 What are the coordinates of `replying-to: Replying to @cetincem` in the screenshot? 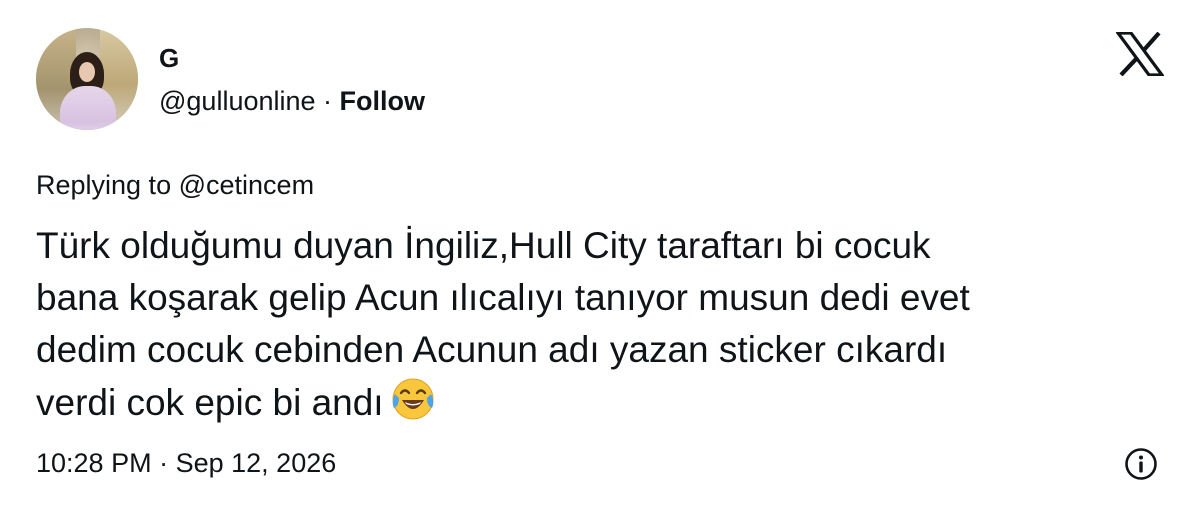 It's located at (175, 185).